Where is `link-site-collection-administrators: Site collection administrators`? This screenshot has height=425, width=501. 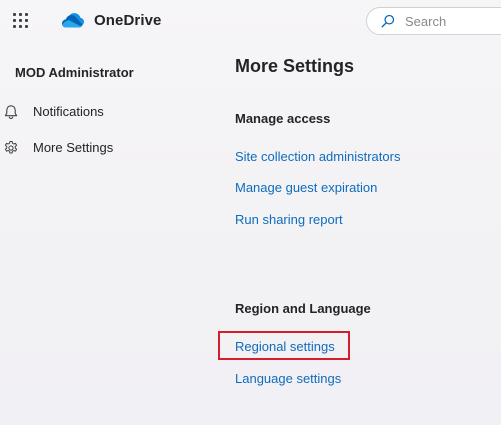 link-site-collection-administrators: Site collection administrators is located at coordinates (317, 156).